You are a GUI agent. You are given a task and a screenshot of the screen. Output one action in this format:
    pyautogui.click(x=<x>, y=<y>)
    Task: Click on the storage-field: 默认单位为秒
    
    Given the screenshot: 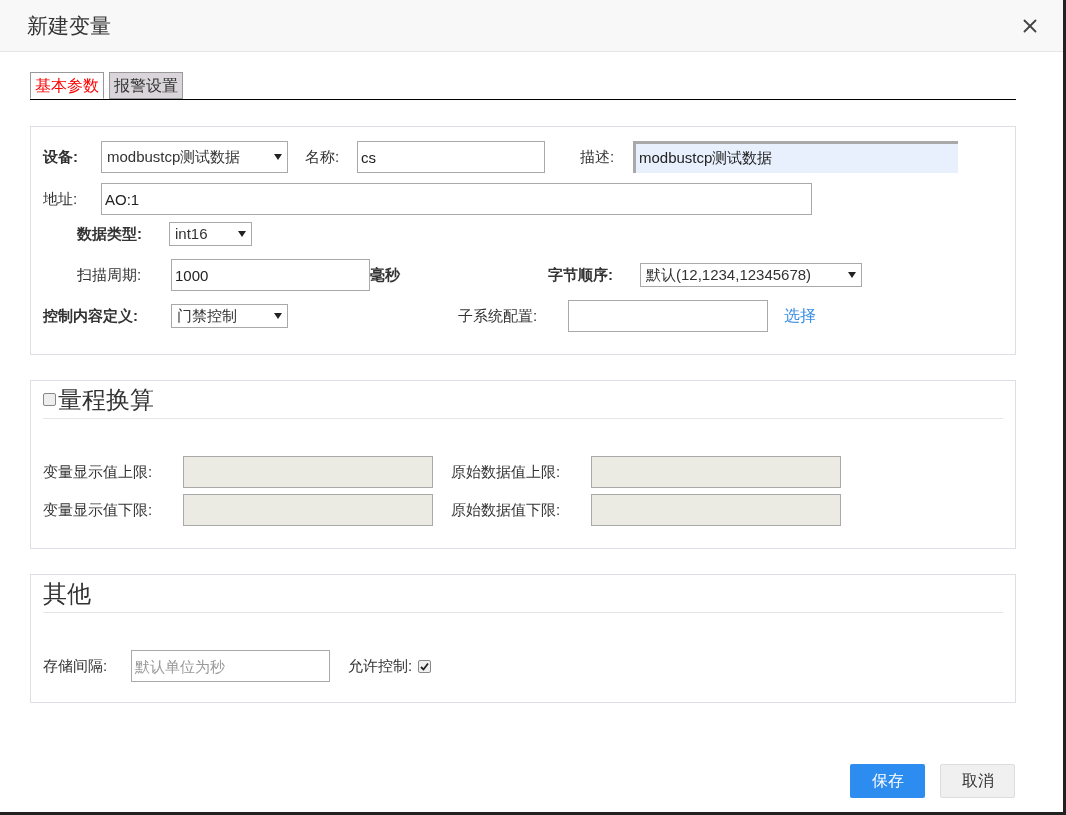 What is the action you would take?
    pyautogui.click(x=230, y=666)
    